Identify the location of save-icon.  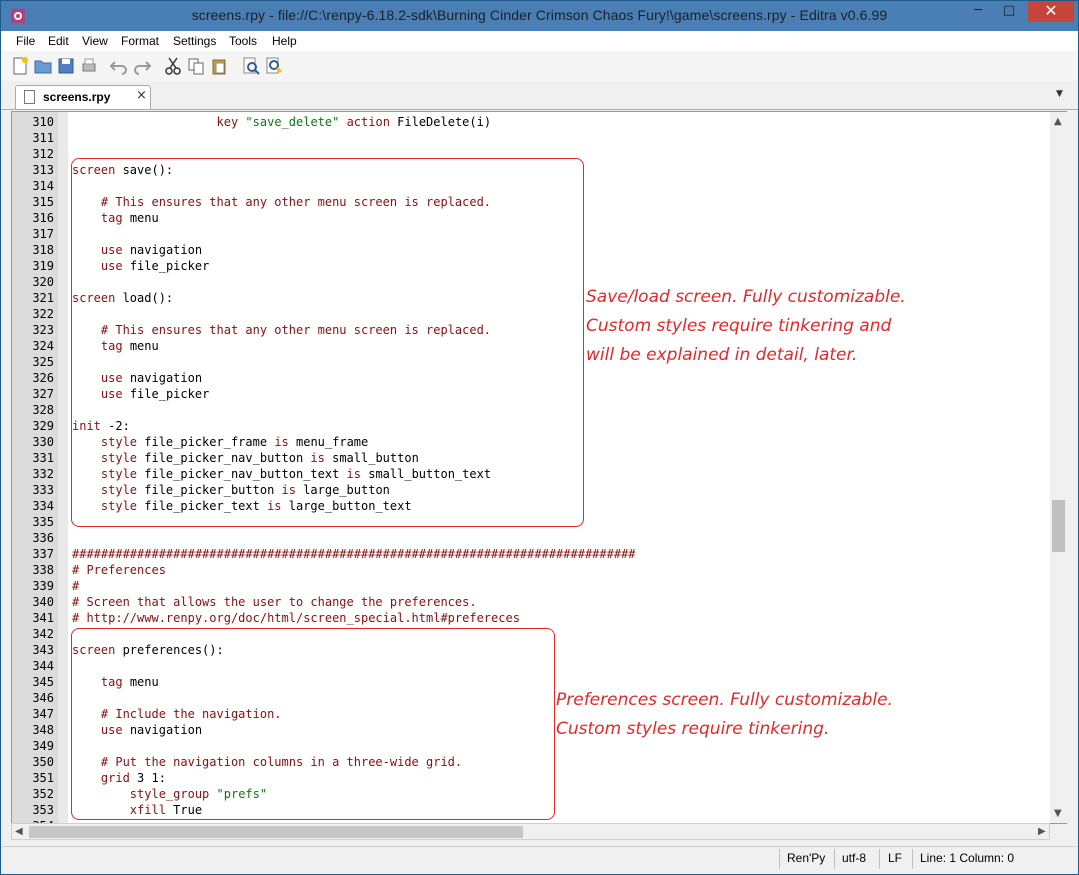
(66, 66).